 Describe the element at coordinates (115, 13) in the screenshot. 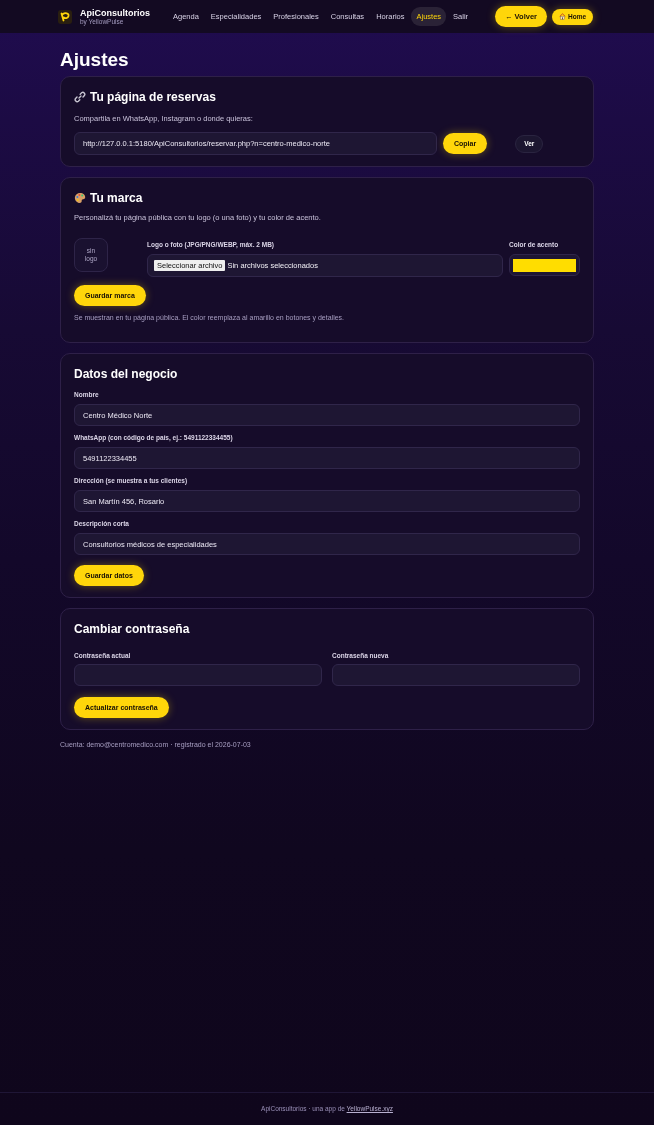

I see `brand-name: ApiConsultorios` at that location.